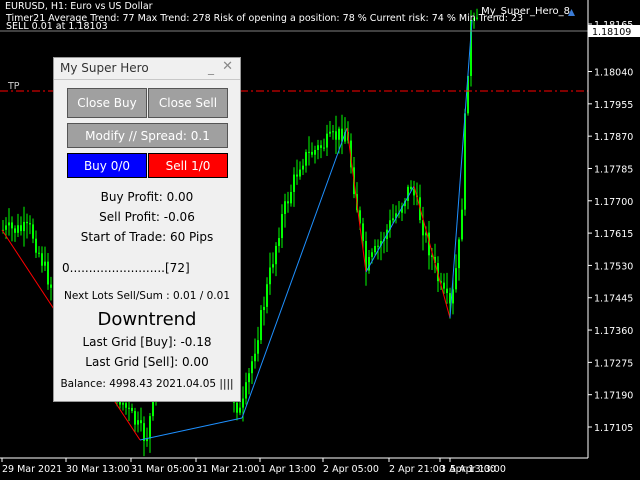 This screenshot has width=640, height=480. I want to click on price-tick-label: 1.17190, so click(613, 396).